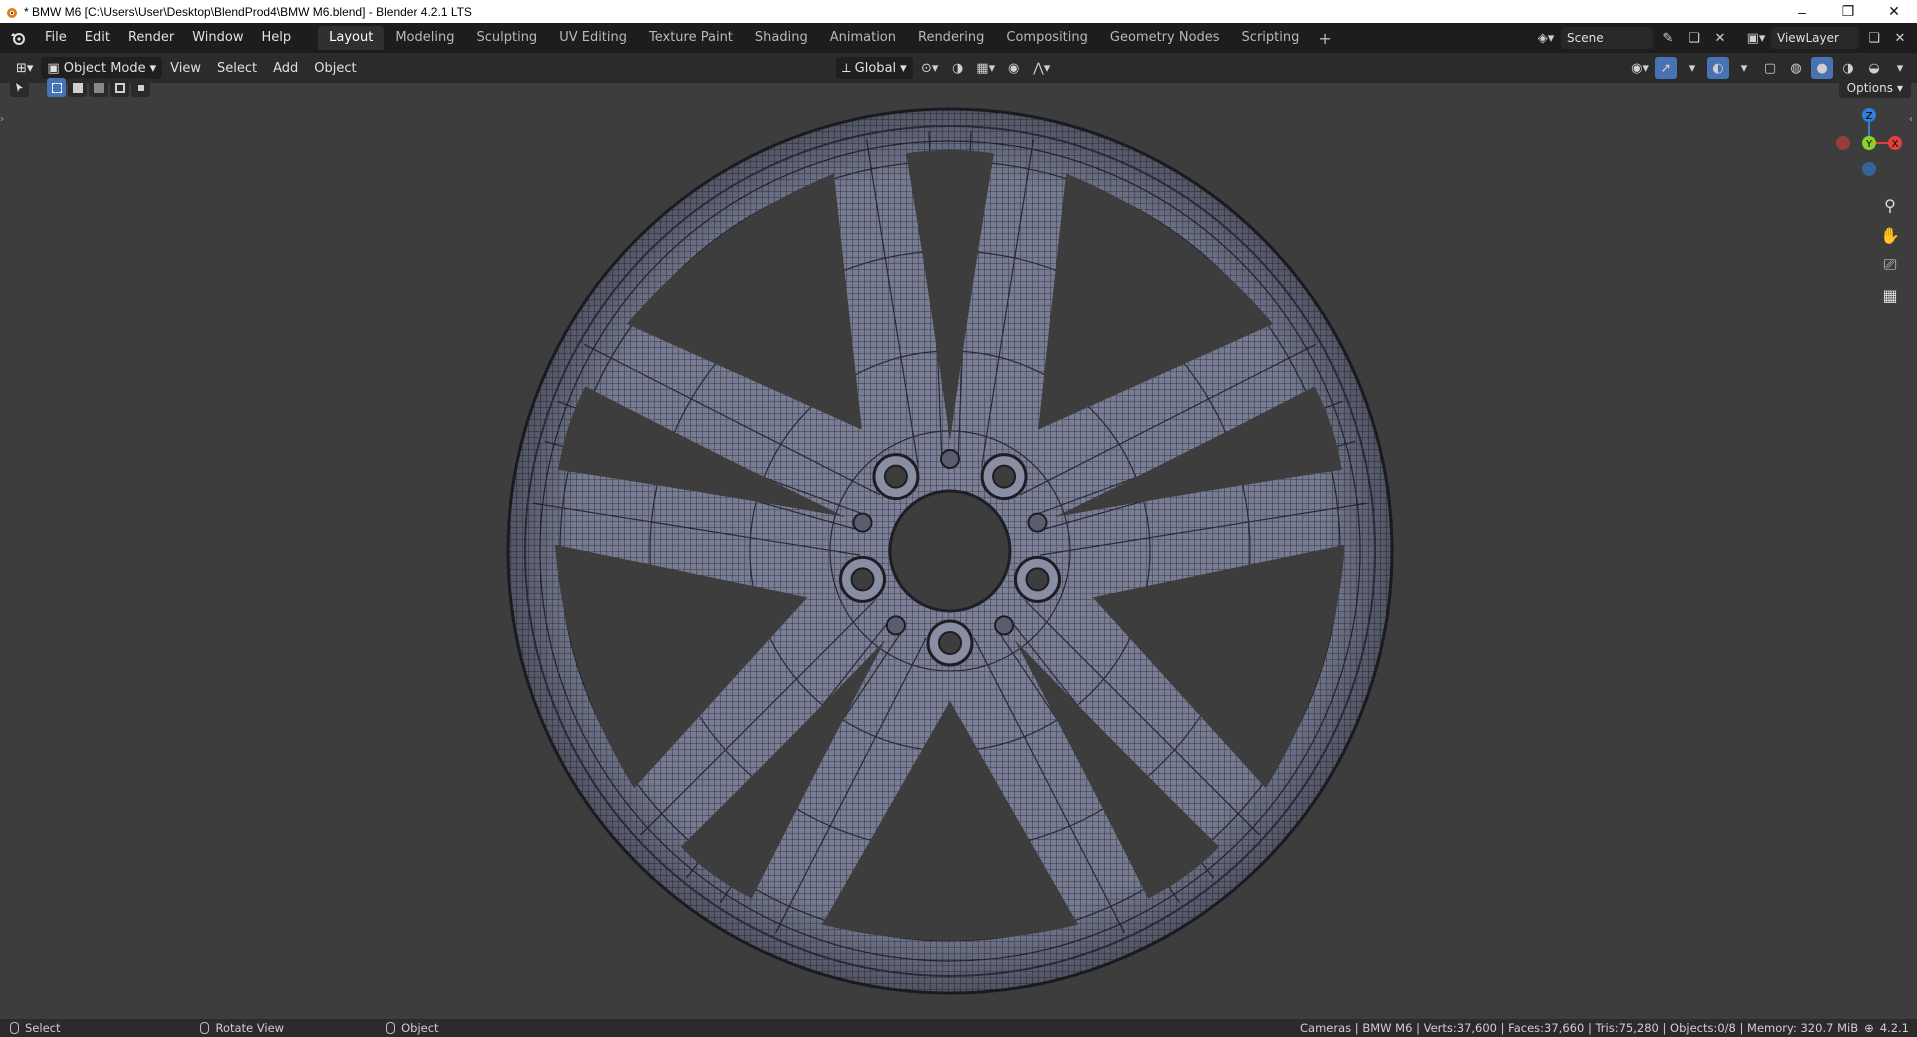  I want to click on viewlayer-selector-icon: ▣▾, so click(1756, 38).